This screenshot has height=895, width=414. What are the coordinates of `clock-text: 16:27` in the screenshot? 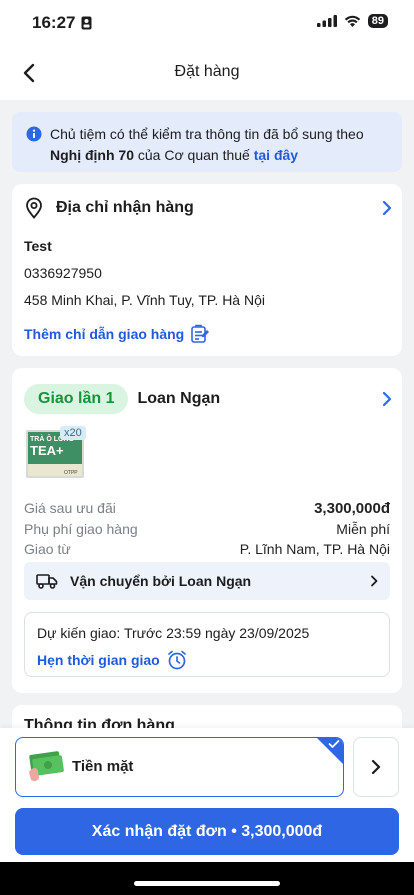 It's located at (54, 22).